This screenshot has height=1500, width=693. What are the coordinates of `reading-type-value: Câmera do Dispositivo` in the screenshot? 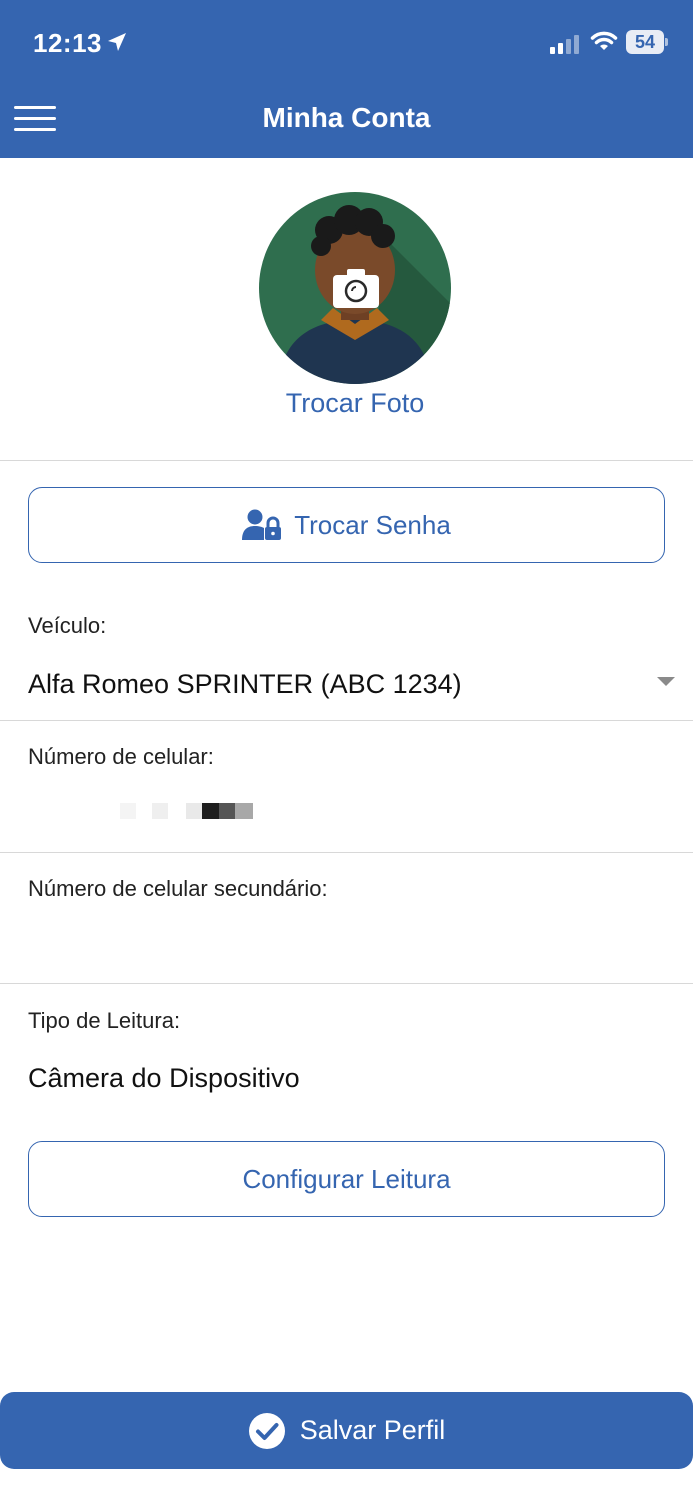 It's located at (164, 1078).